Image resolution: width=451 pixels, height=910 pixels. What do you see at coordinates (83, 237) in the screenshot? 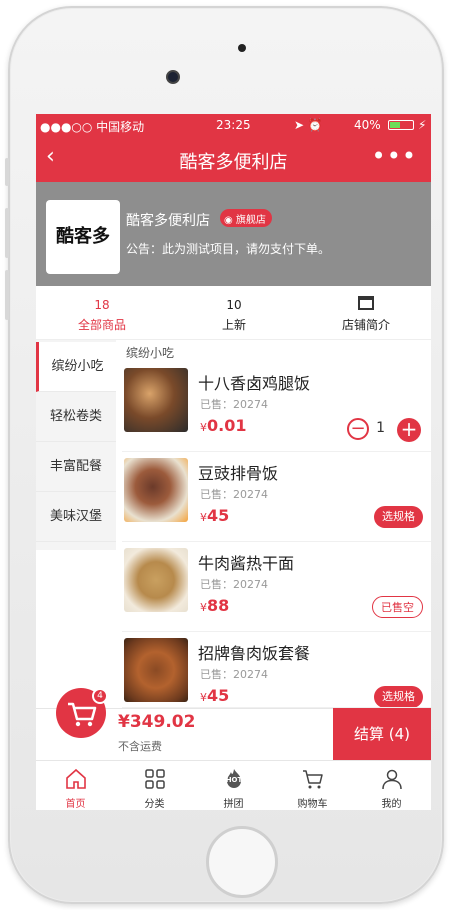
I see `store-logo: 酷客多` at bounding box center [83, 237].